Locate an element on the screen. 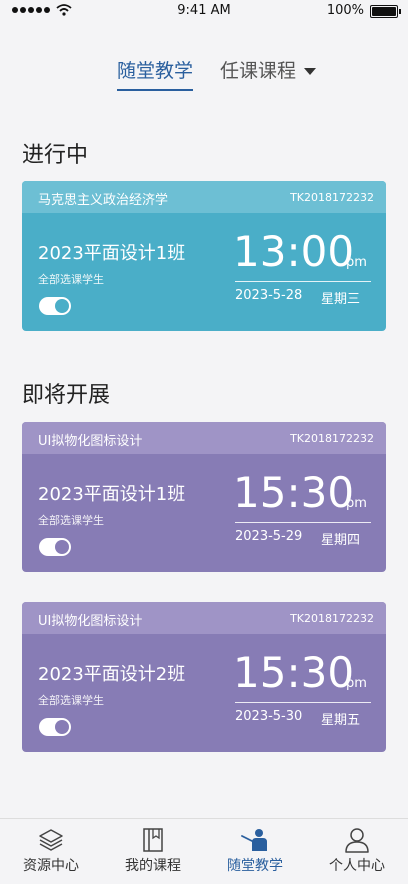 This screenshot has width=408, height=884. layers-icon is located at coordinates (51, 840).